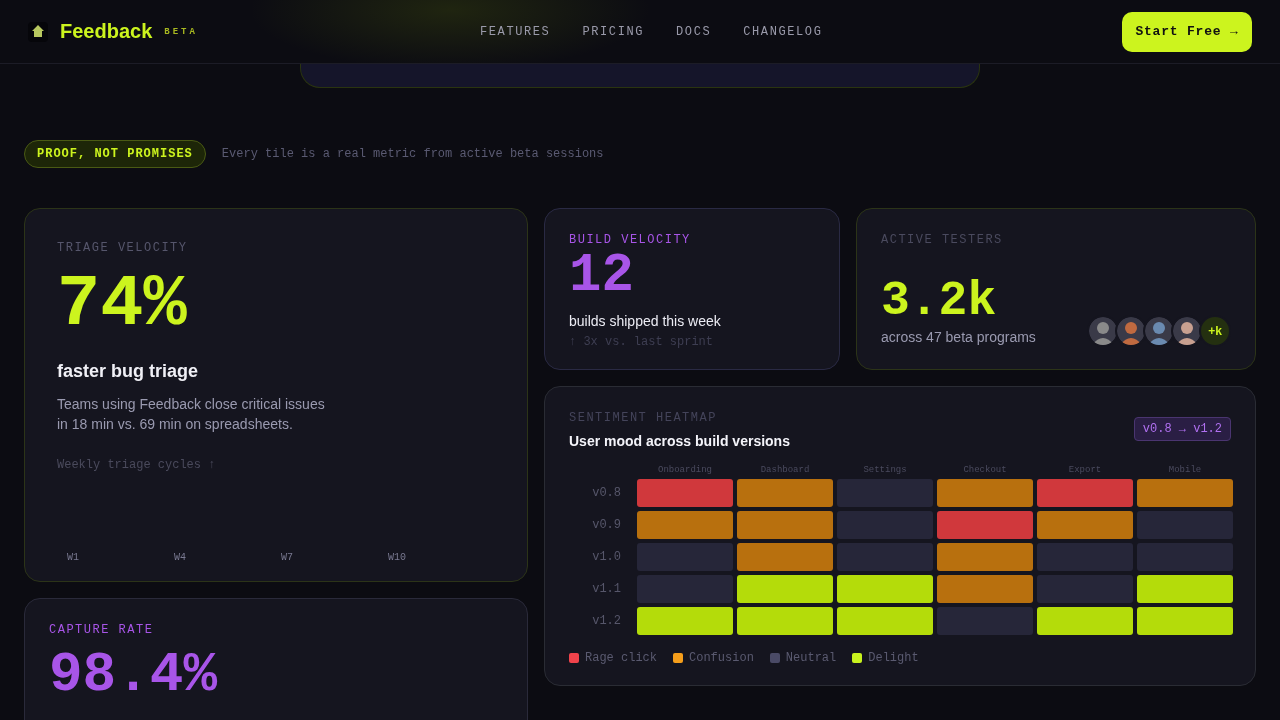 Image resolution: width=1280 pixels, height=720 pixels. Describe the element at coordinates (613, 31) in the screenshot. I see `nav-link: PRICING` at that location.